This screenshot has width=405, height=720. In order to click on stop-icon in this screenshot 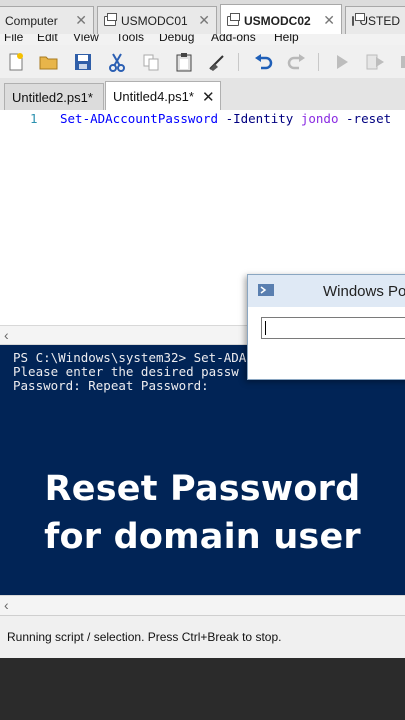, I will do `click(400, 62)`.